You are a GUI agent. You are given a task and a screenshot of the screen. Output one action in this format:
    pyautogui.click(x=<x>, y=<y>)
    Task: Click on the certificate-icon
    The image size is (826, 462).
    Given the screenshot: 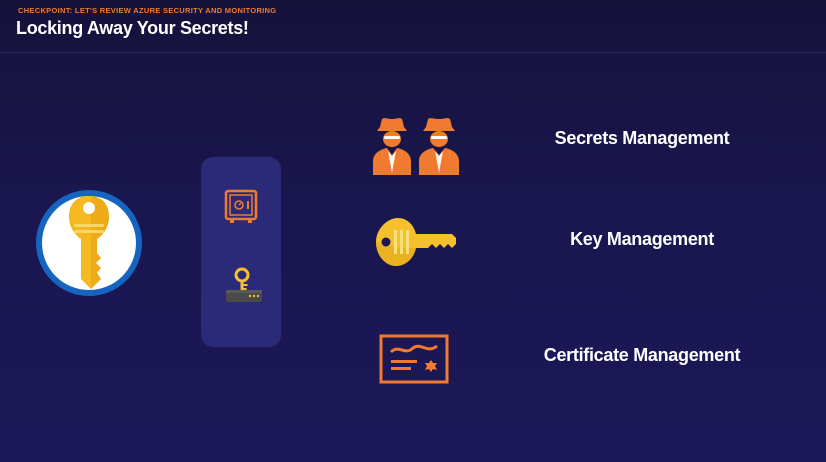 What is the action you would take?
    pyautogui.click(x=414, y=361)
    